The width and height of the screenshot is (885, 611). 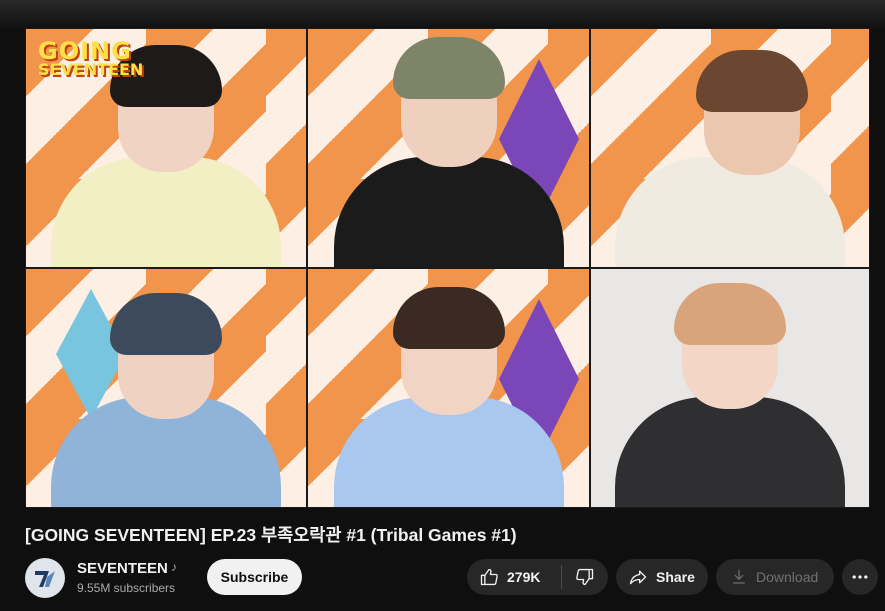 I want to click on channel-name: SEVENTEEN, so click(x=122, y=568).